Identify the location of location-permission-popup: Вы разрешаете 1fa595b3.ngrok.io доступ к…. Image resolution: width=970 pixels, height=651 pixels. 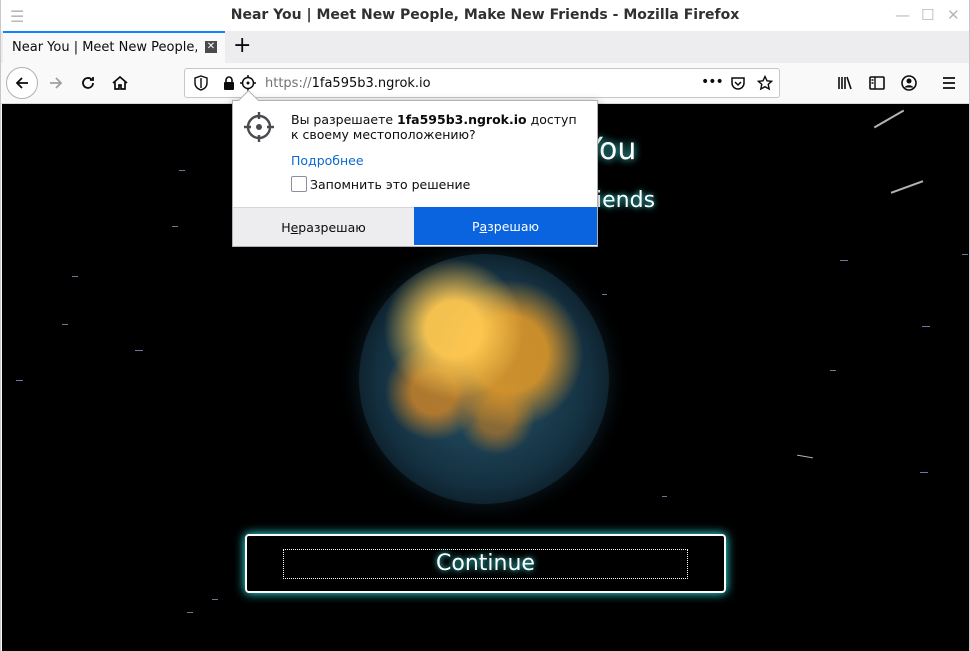
(415, 173).